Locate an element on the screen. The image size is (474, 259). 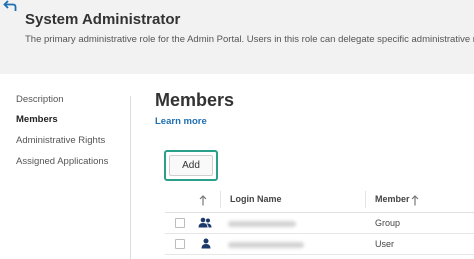
group-icon is located at coordinates (205, 222).